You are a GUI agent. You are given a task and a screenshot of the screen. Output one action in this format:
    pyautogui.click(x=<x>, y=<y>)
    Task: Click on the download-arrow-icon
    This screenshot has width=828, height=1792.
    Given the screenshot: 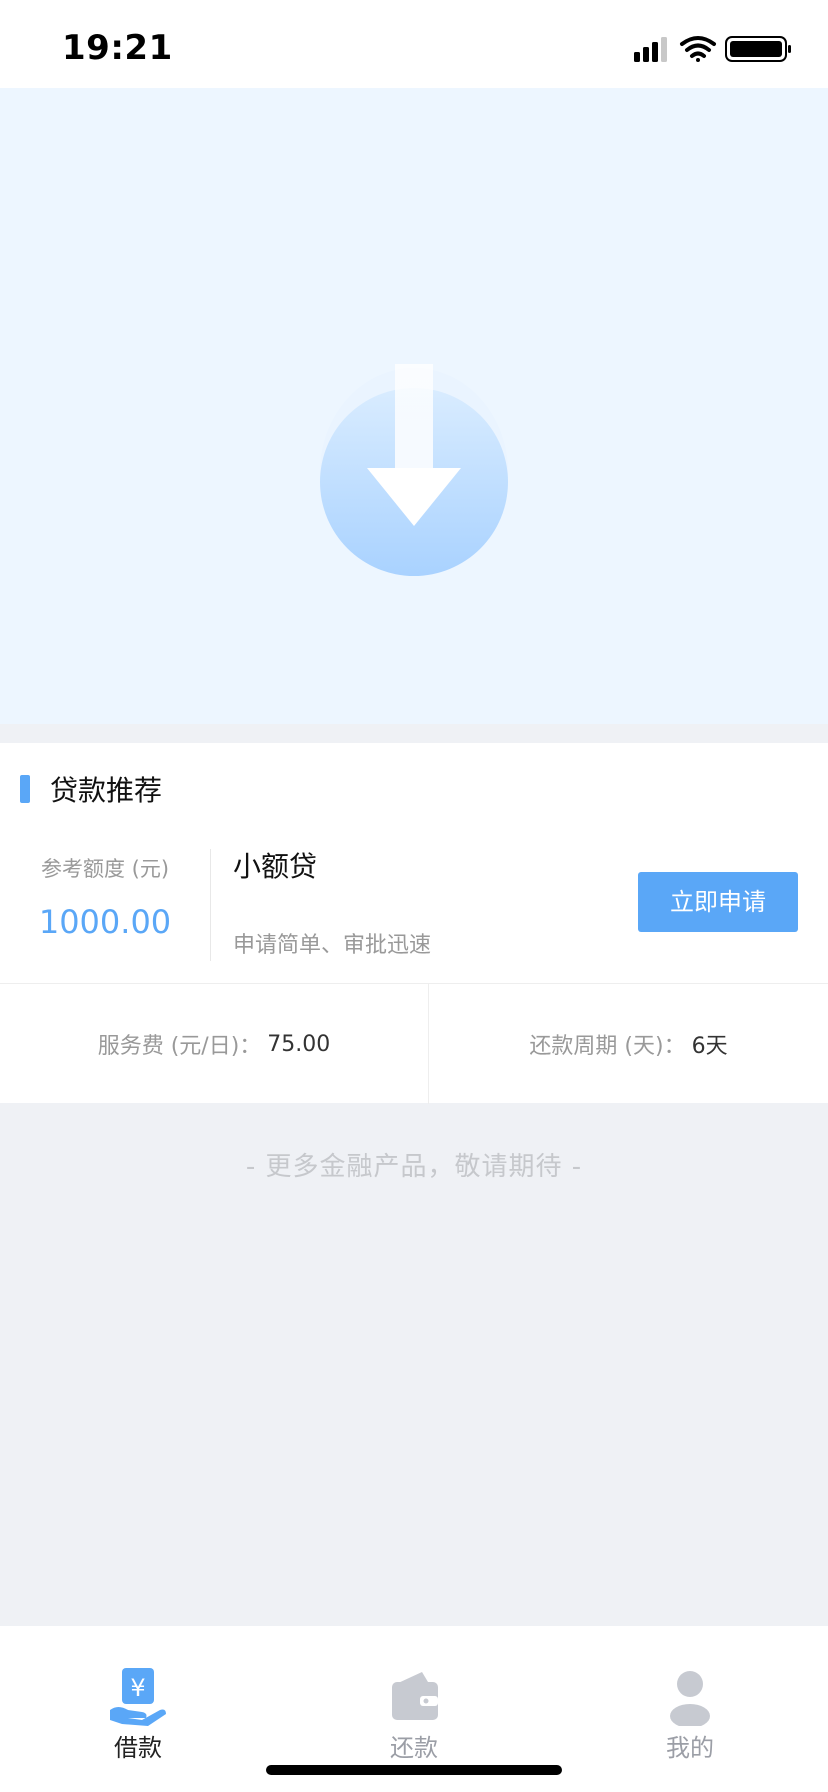 What is the action you would take?
    pyautogui.click(x=414, y=470)
    